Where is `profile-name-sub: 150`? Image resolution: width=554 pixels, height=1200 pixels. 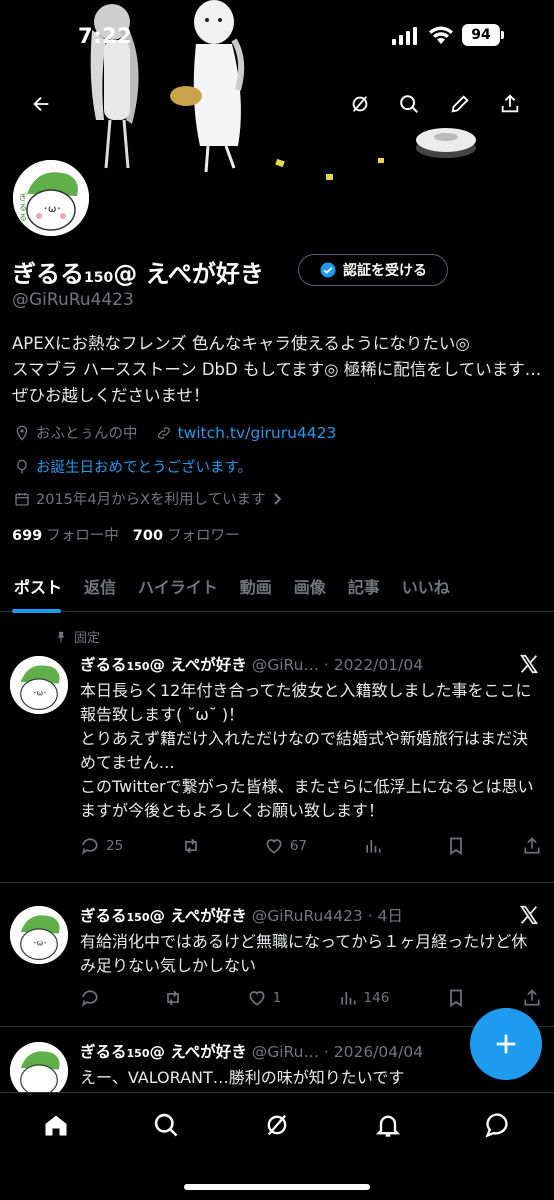 profile-name-sub: 150 is located at coordinates (99, 278).